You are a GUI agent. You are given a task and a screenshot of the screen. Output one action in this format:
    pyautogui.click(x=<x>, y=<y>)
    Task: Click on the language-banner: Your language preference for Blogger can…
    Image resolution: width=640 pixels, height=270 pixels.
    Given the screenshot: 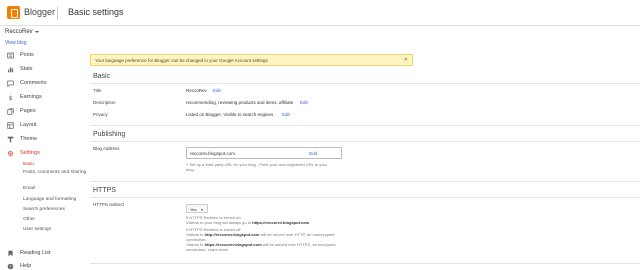 What is the action you would take?
    pyautogui.click(x=251, y=60)
    